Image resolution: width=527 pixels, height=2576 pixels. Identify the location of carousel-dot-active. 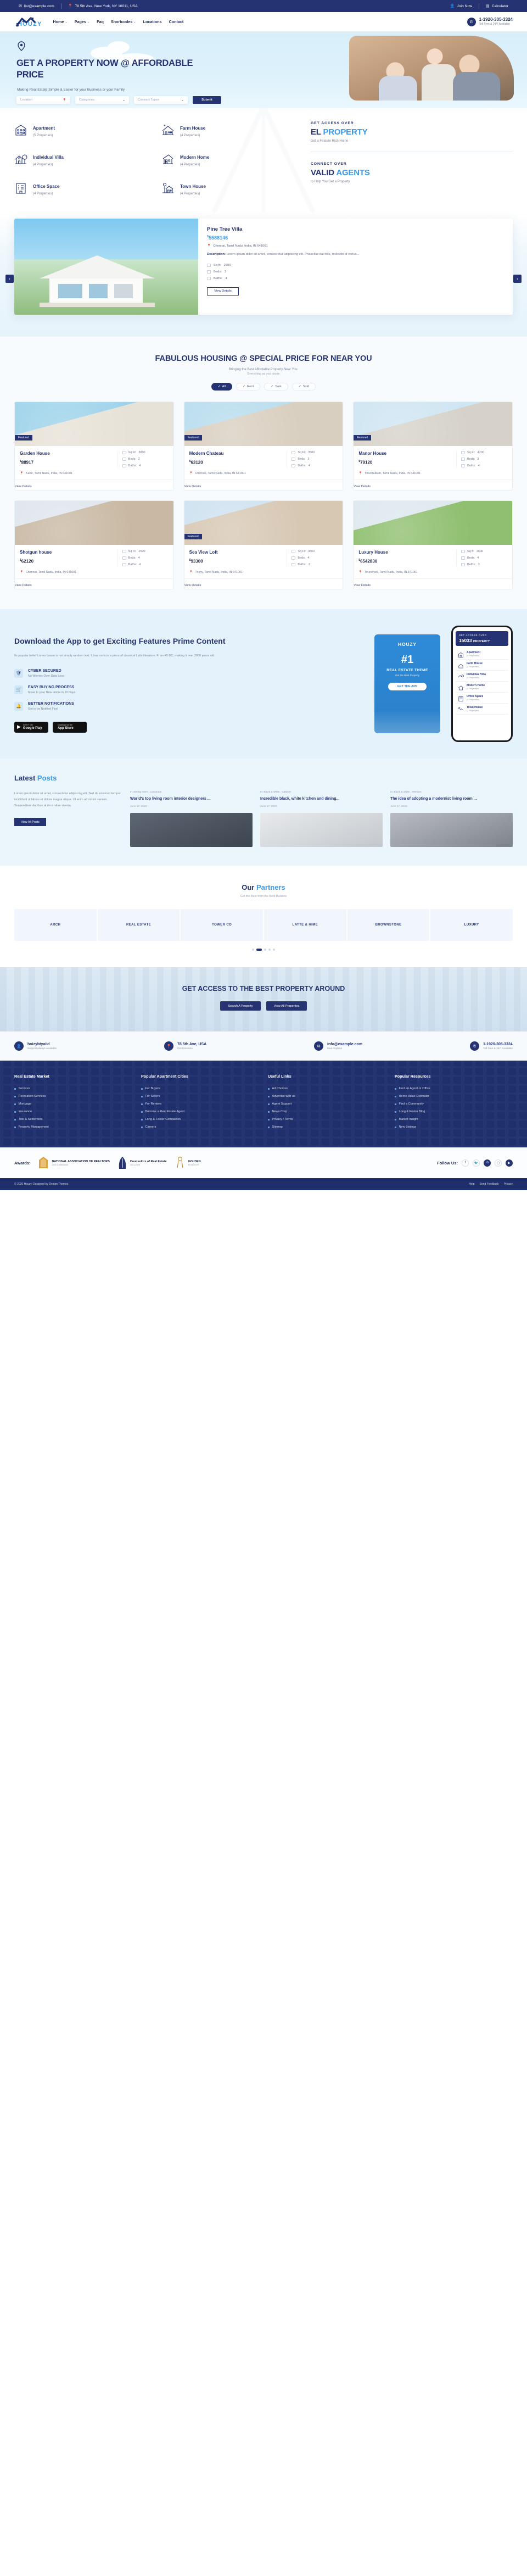
(259, 950).